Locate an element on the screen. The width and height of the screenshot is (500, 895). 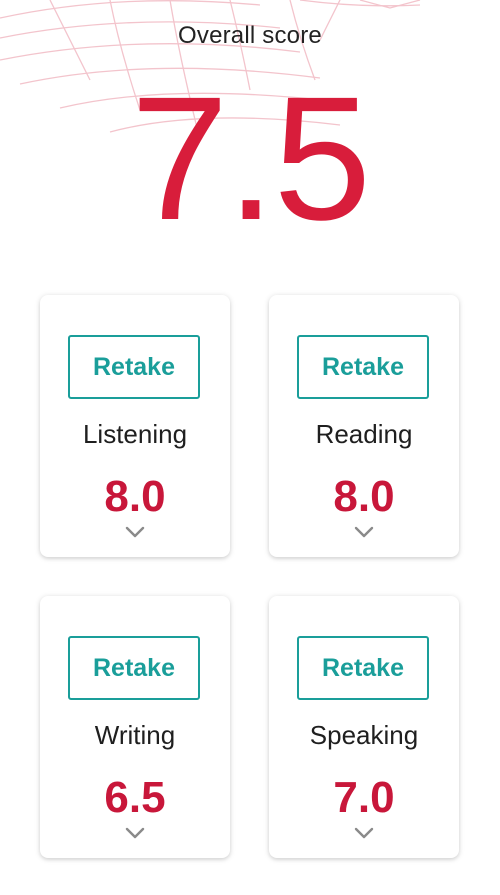
skill-score-speaking: 7.0 is located at coordinates (364, 797).